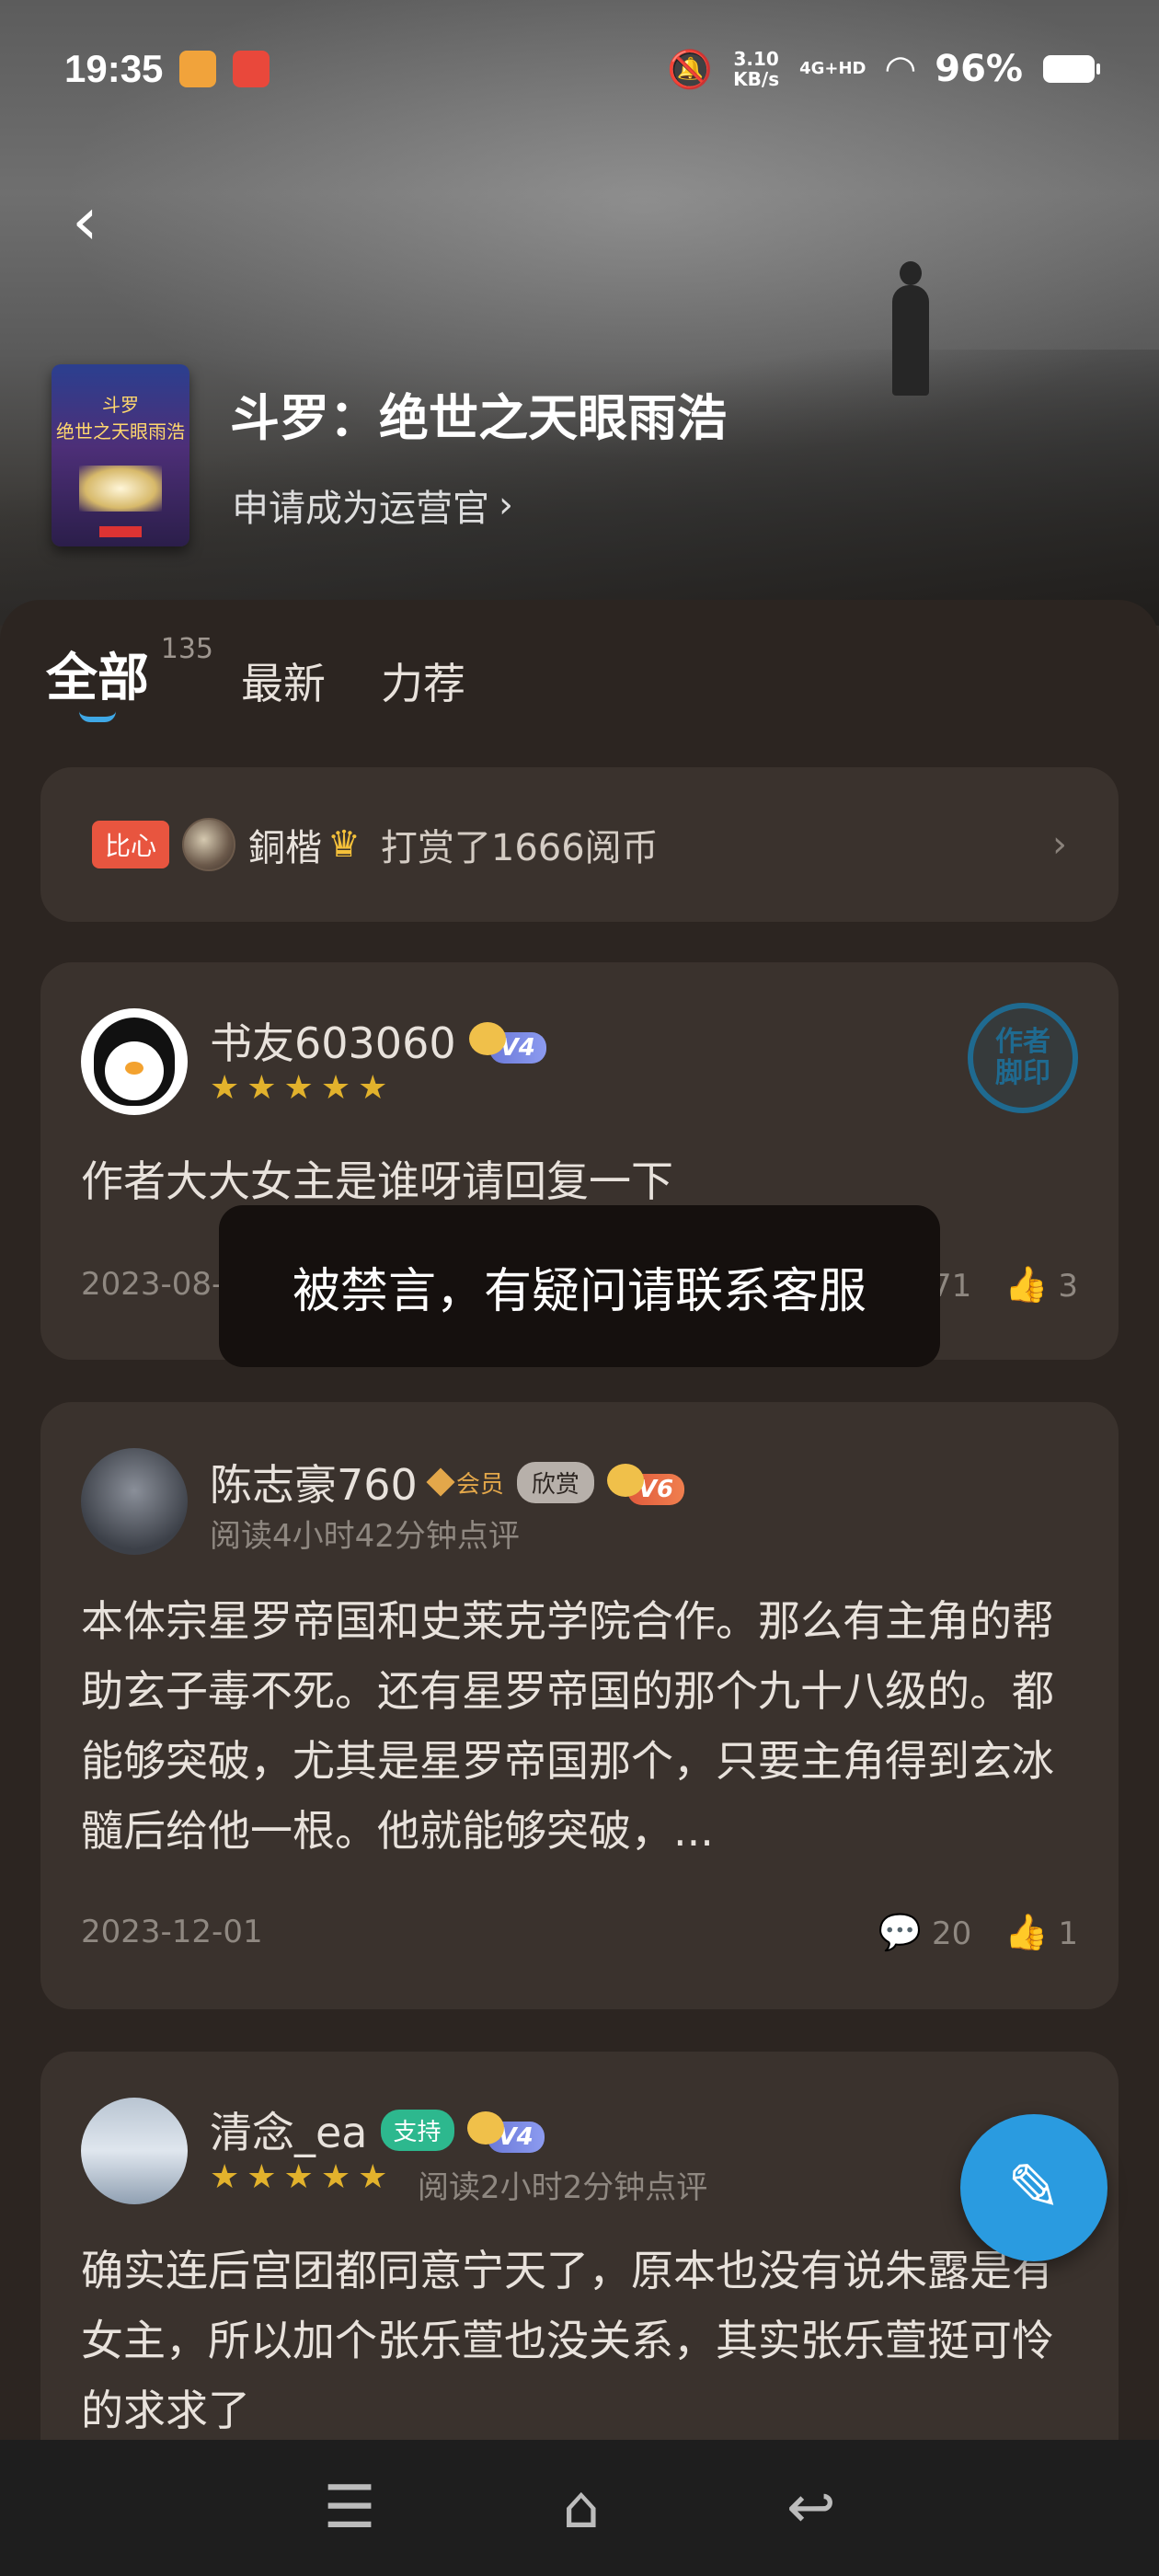  Describe the element at coordinates (344, 844) in the screenshot. I see `crown-icon: ♛` at that location.